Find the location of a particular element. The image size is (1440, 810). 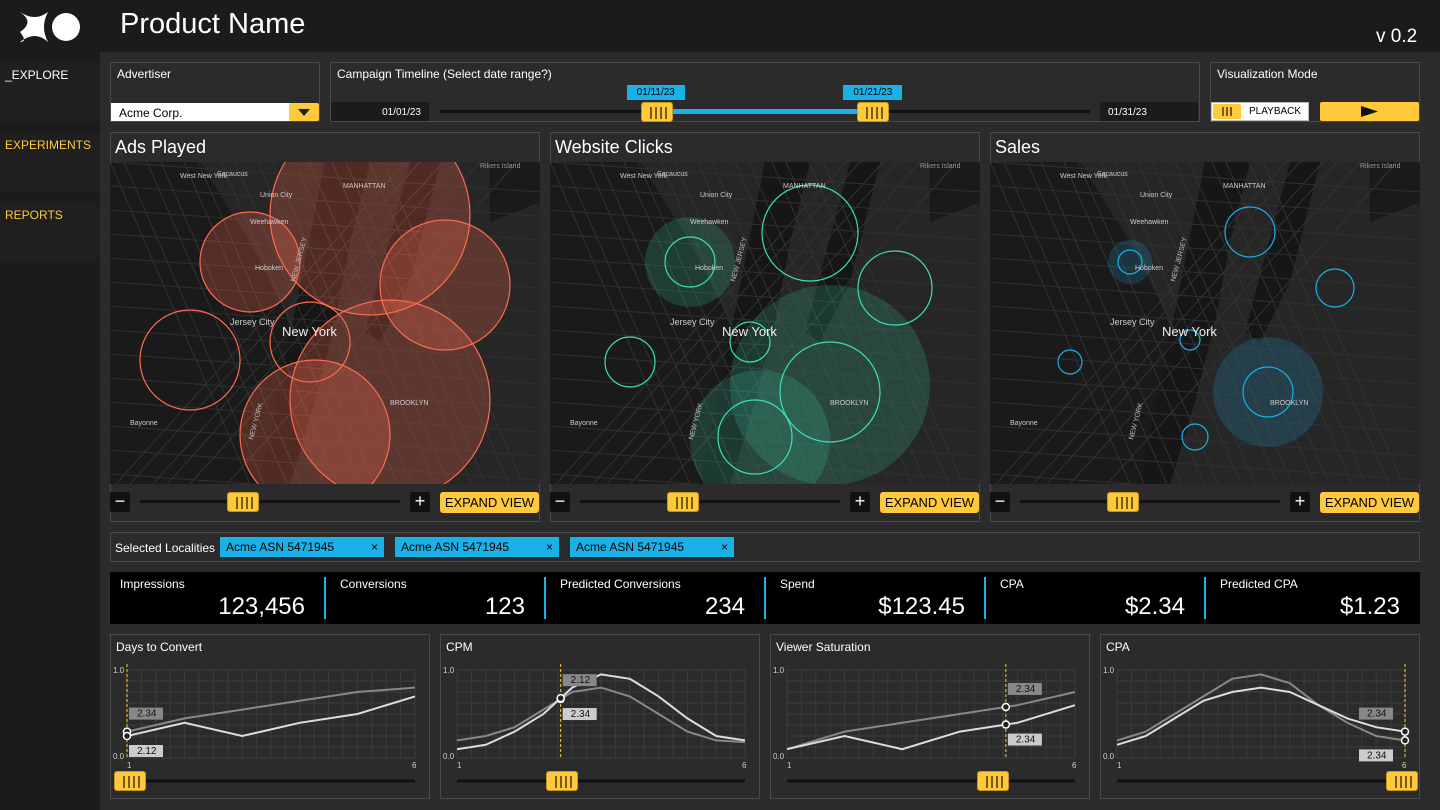

play-button is located at coordinates (1369, 111).